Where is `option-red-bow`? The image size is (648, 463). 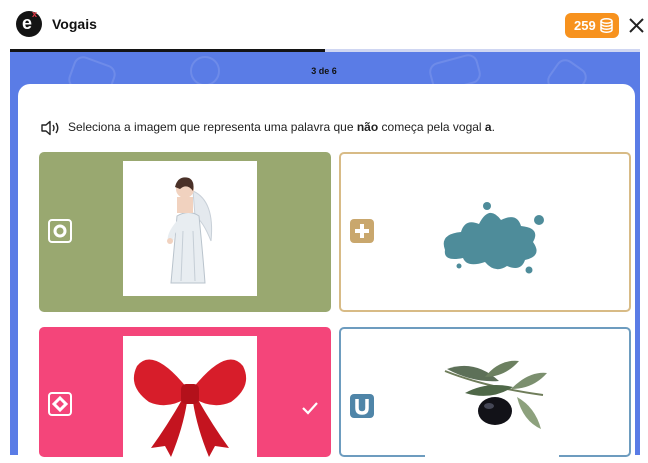 option-red-bow is located at coordinates (185, 392).